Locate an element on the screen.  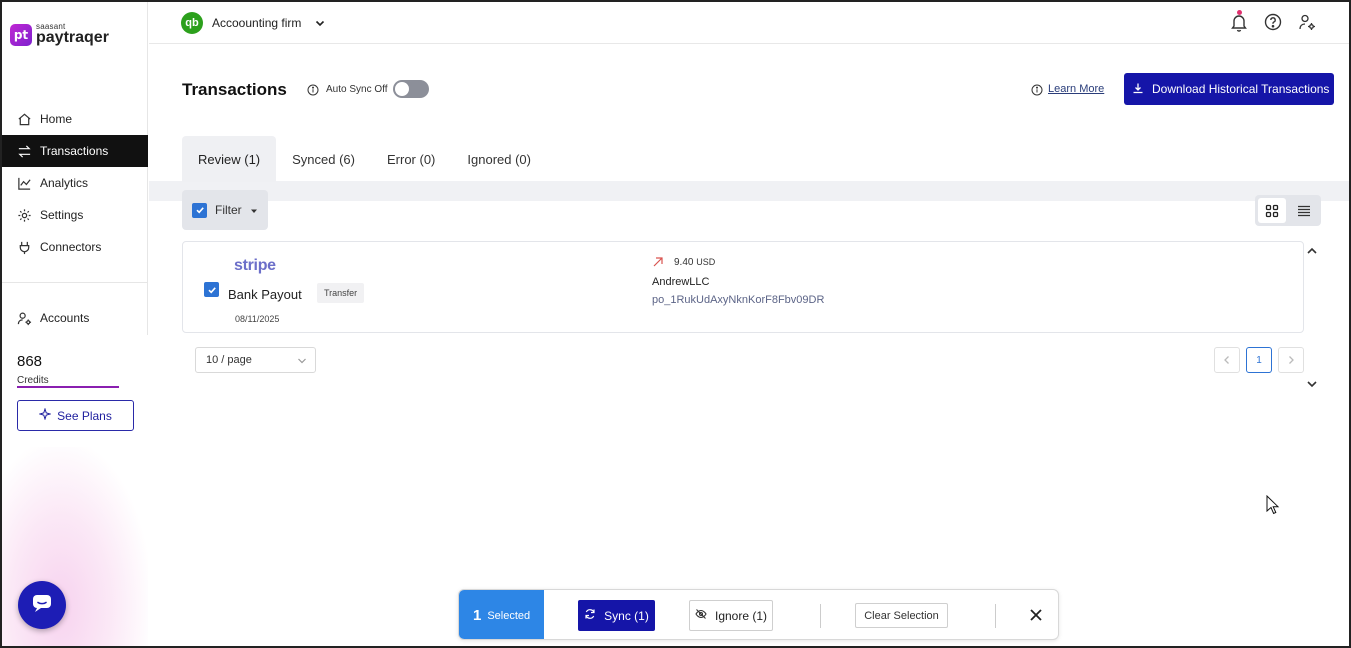
sidebar-item-label: Transactions is located at coordinates (74, 151).